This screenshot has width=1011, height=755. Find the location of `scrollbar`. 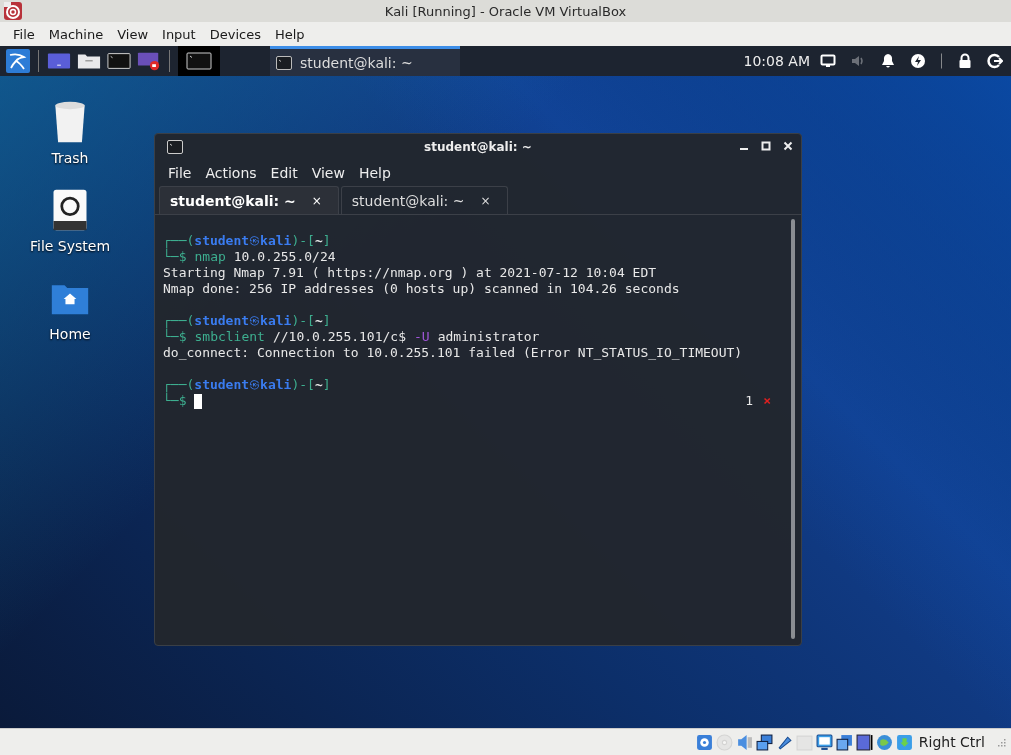

scrollbar is located at coordinates (793, 429).